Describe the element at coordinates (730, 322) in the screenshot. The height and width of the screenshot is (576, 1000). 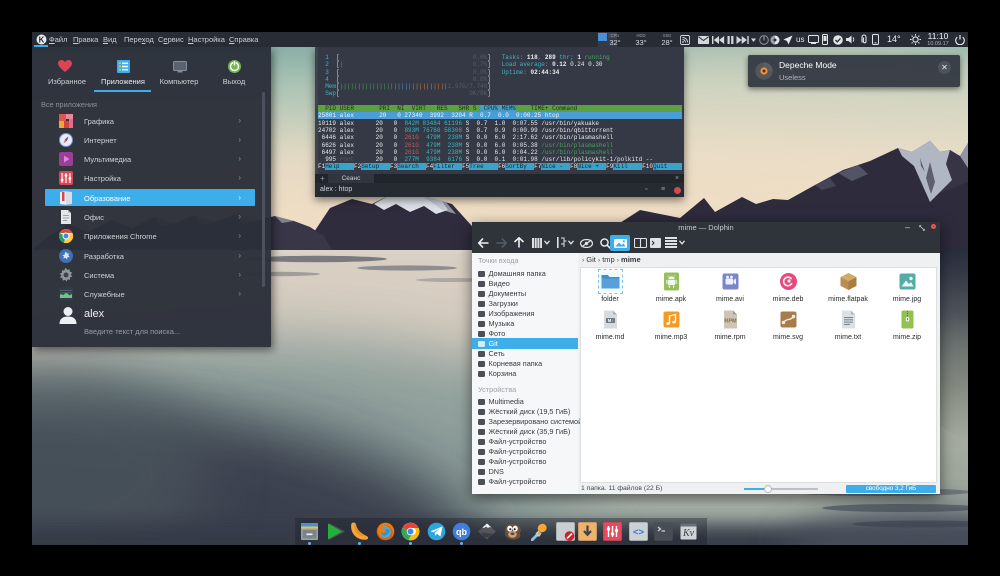
I see `svg-text: RPM` at that location.